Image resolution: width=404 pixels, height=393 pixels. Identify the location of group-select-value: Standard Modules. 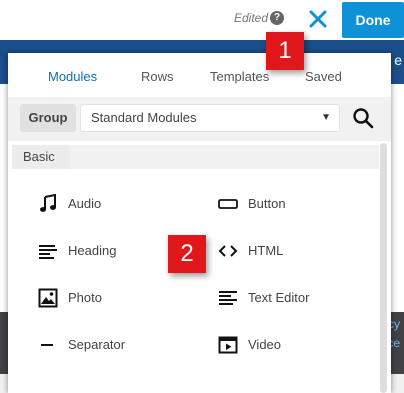
(144, 117).